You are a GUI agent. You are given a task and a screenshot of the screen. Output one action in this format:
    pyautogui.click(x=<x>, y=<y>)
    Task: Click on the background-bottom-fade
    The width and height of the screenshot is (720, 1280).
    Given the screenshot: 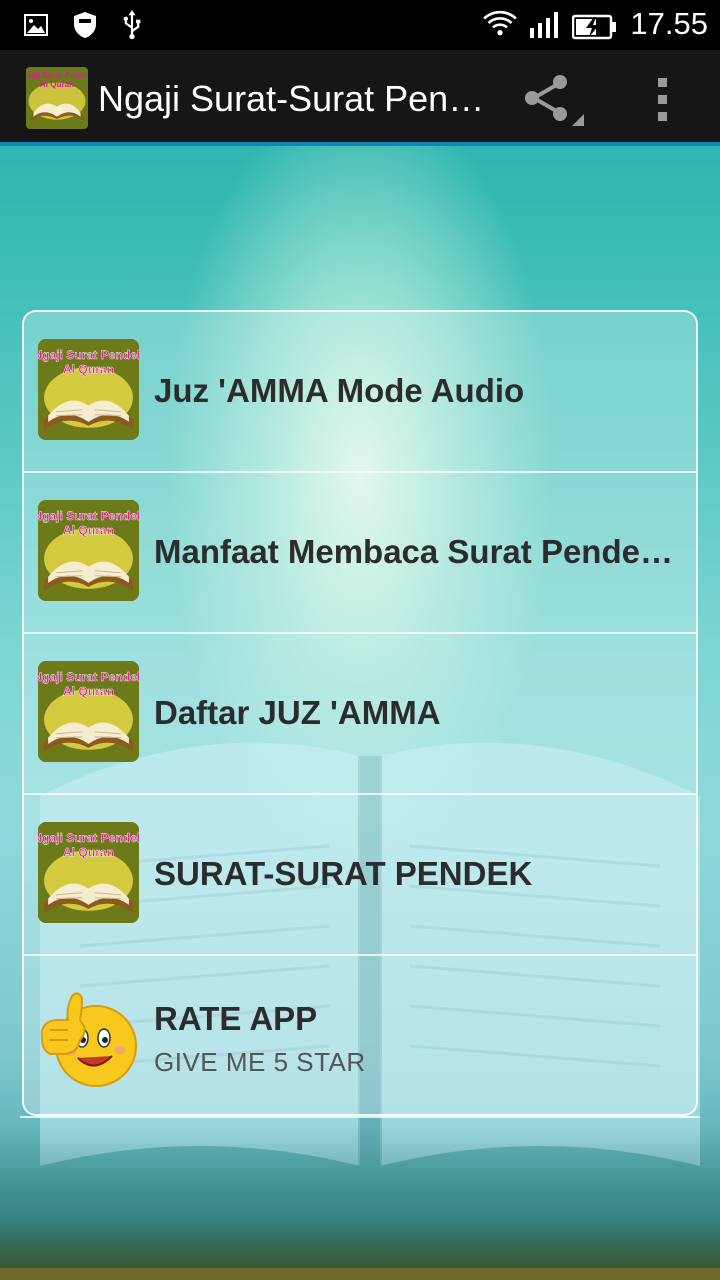 What is the action you would take?
    pyautogui.click(x=360, y=1203)
    